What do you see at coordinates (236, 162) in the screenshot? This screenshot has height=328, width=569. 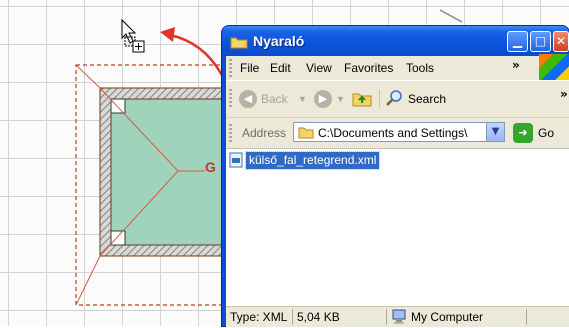 I see `xml-file-icon` at bounding box center [236, 162].